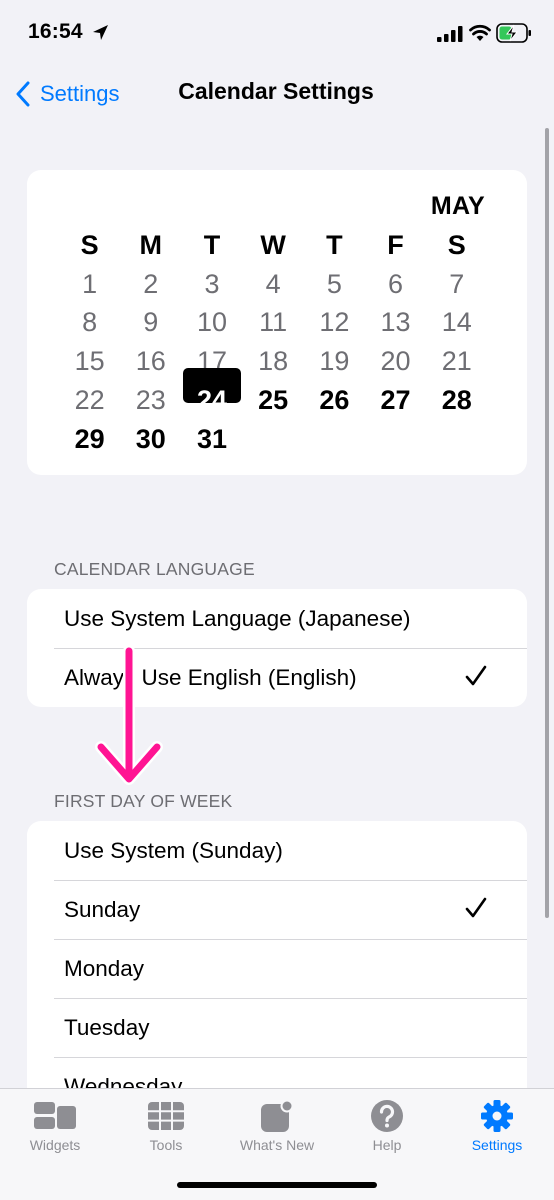 Image resolution: width=554 pixels, height=1200 pixels. I want to click on calendar-day-cell: 25, so click(273, 400).